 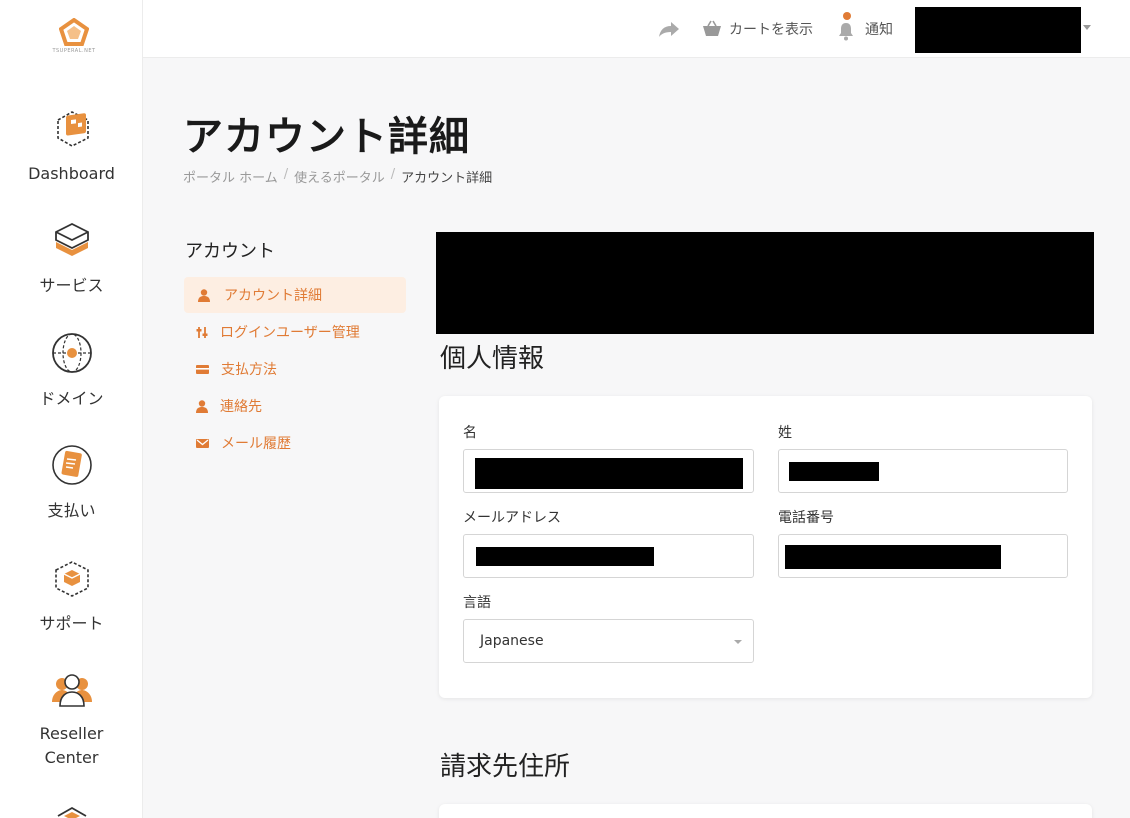 I want to click on share-arrow-icon, so click(x=669, y=29).